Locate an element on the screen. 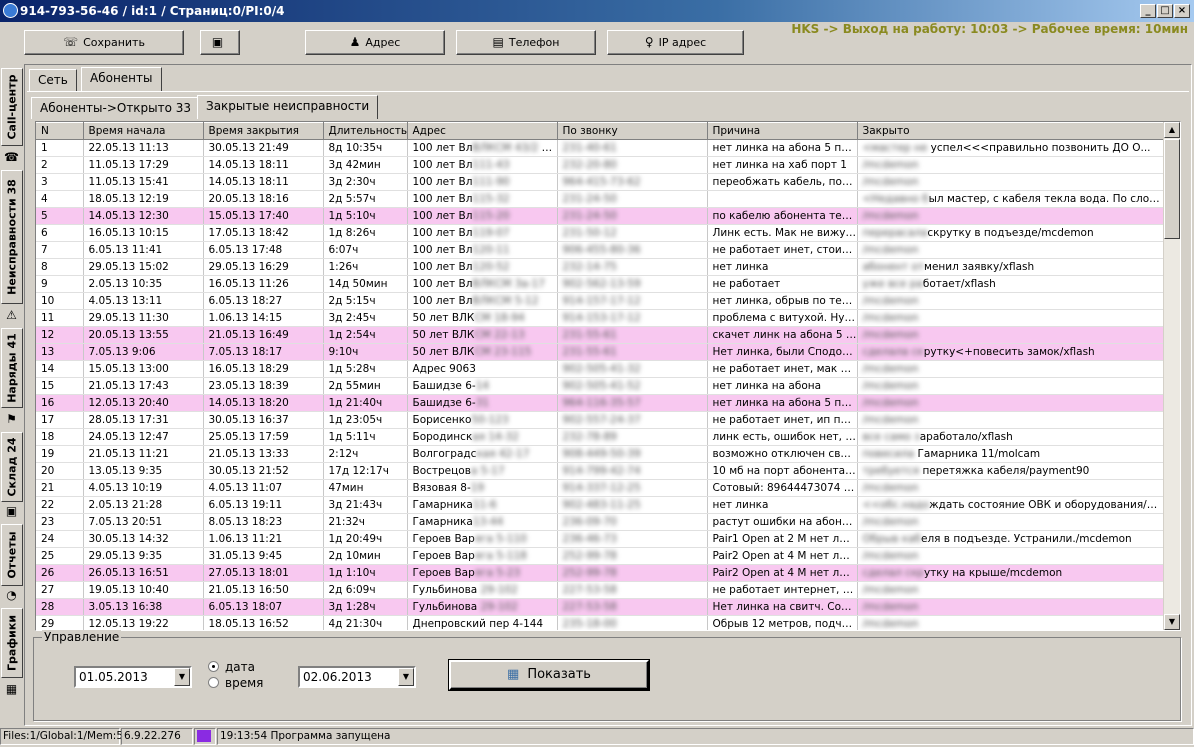  cell-address-text: Адрес 9063 is located at coordinates (444, 369).